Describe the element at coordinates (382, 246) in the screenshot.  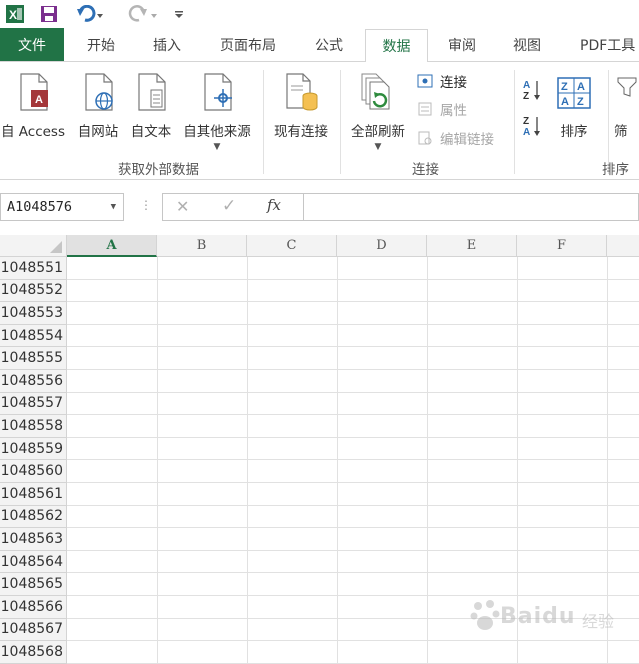
I see `column-header-d: D` at that location.